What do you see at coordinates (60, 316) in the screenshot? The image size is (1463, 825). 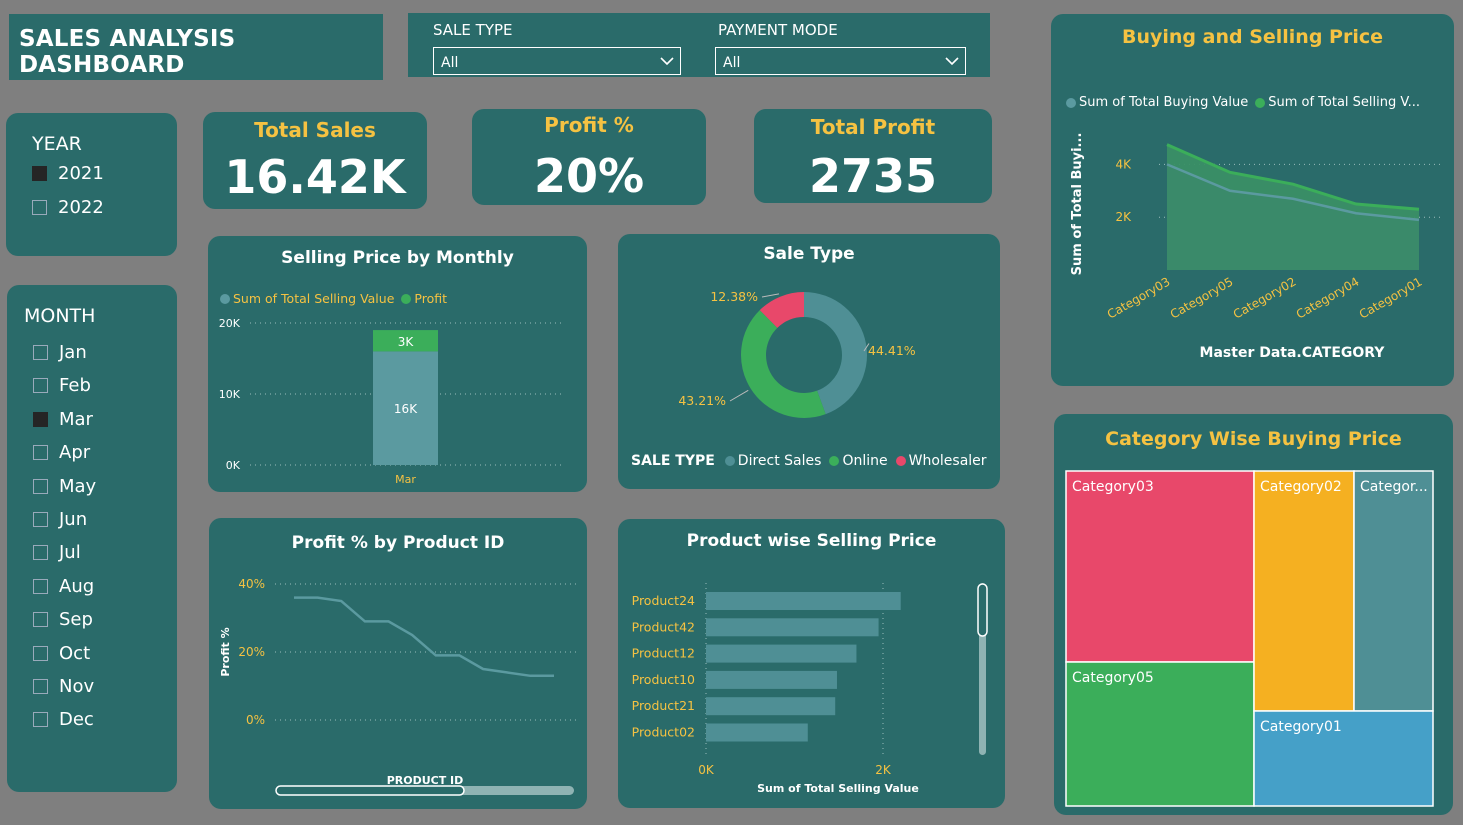 I see `month-slicer-heading: MONTH` at bounding box center [60, 316].